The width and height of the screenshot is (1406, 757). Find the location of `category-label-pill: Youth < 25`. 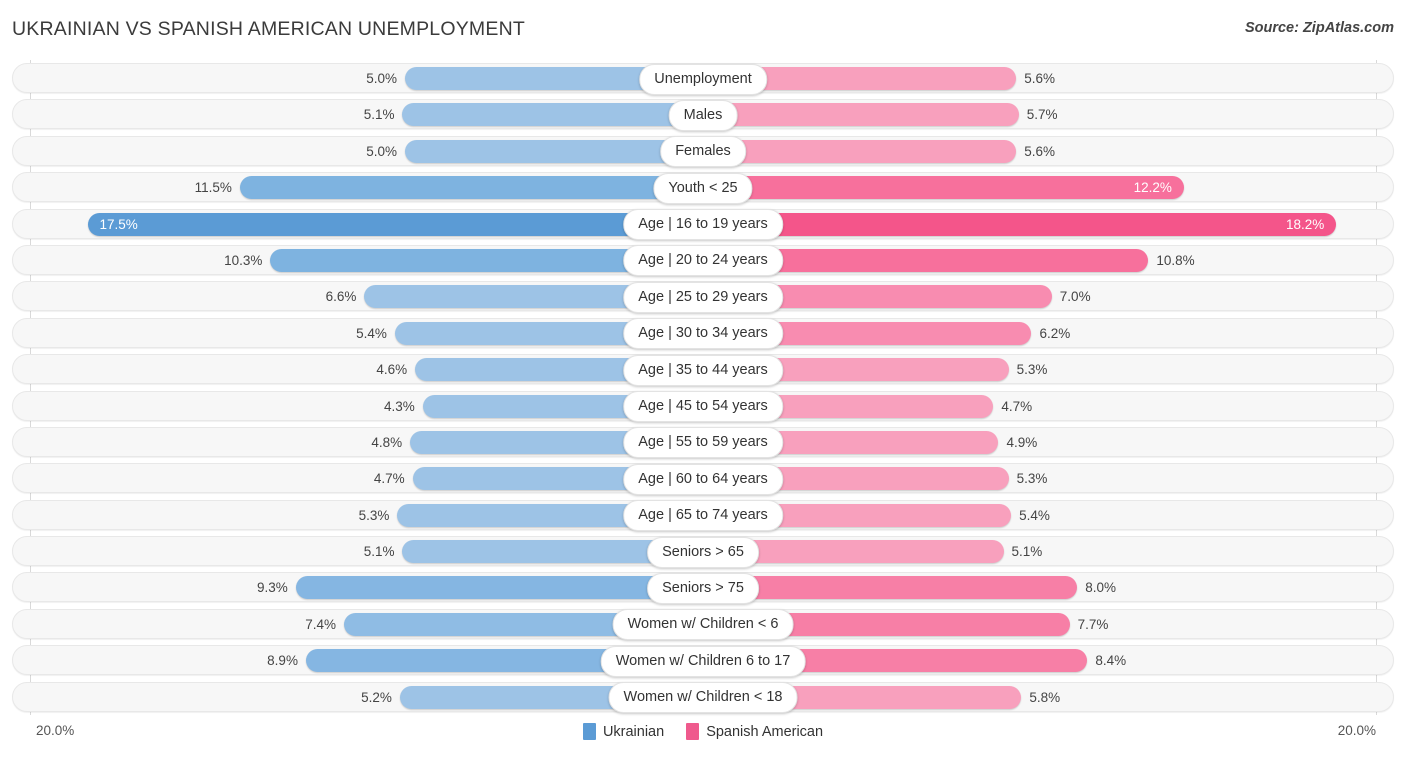

category-label-pill: Youth < 25 is located at coordinates (703, 188).